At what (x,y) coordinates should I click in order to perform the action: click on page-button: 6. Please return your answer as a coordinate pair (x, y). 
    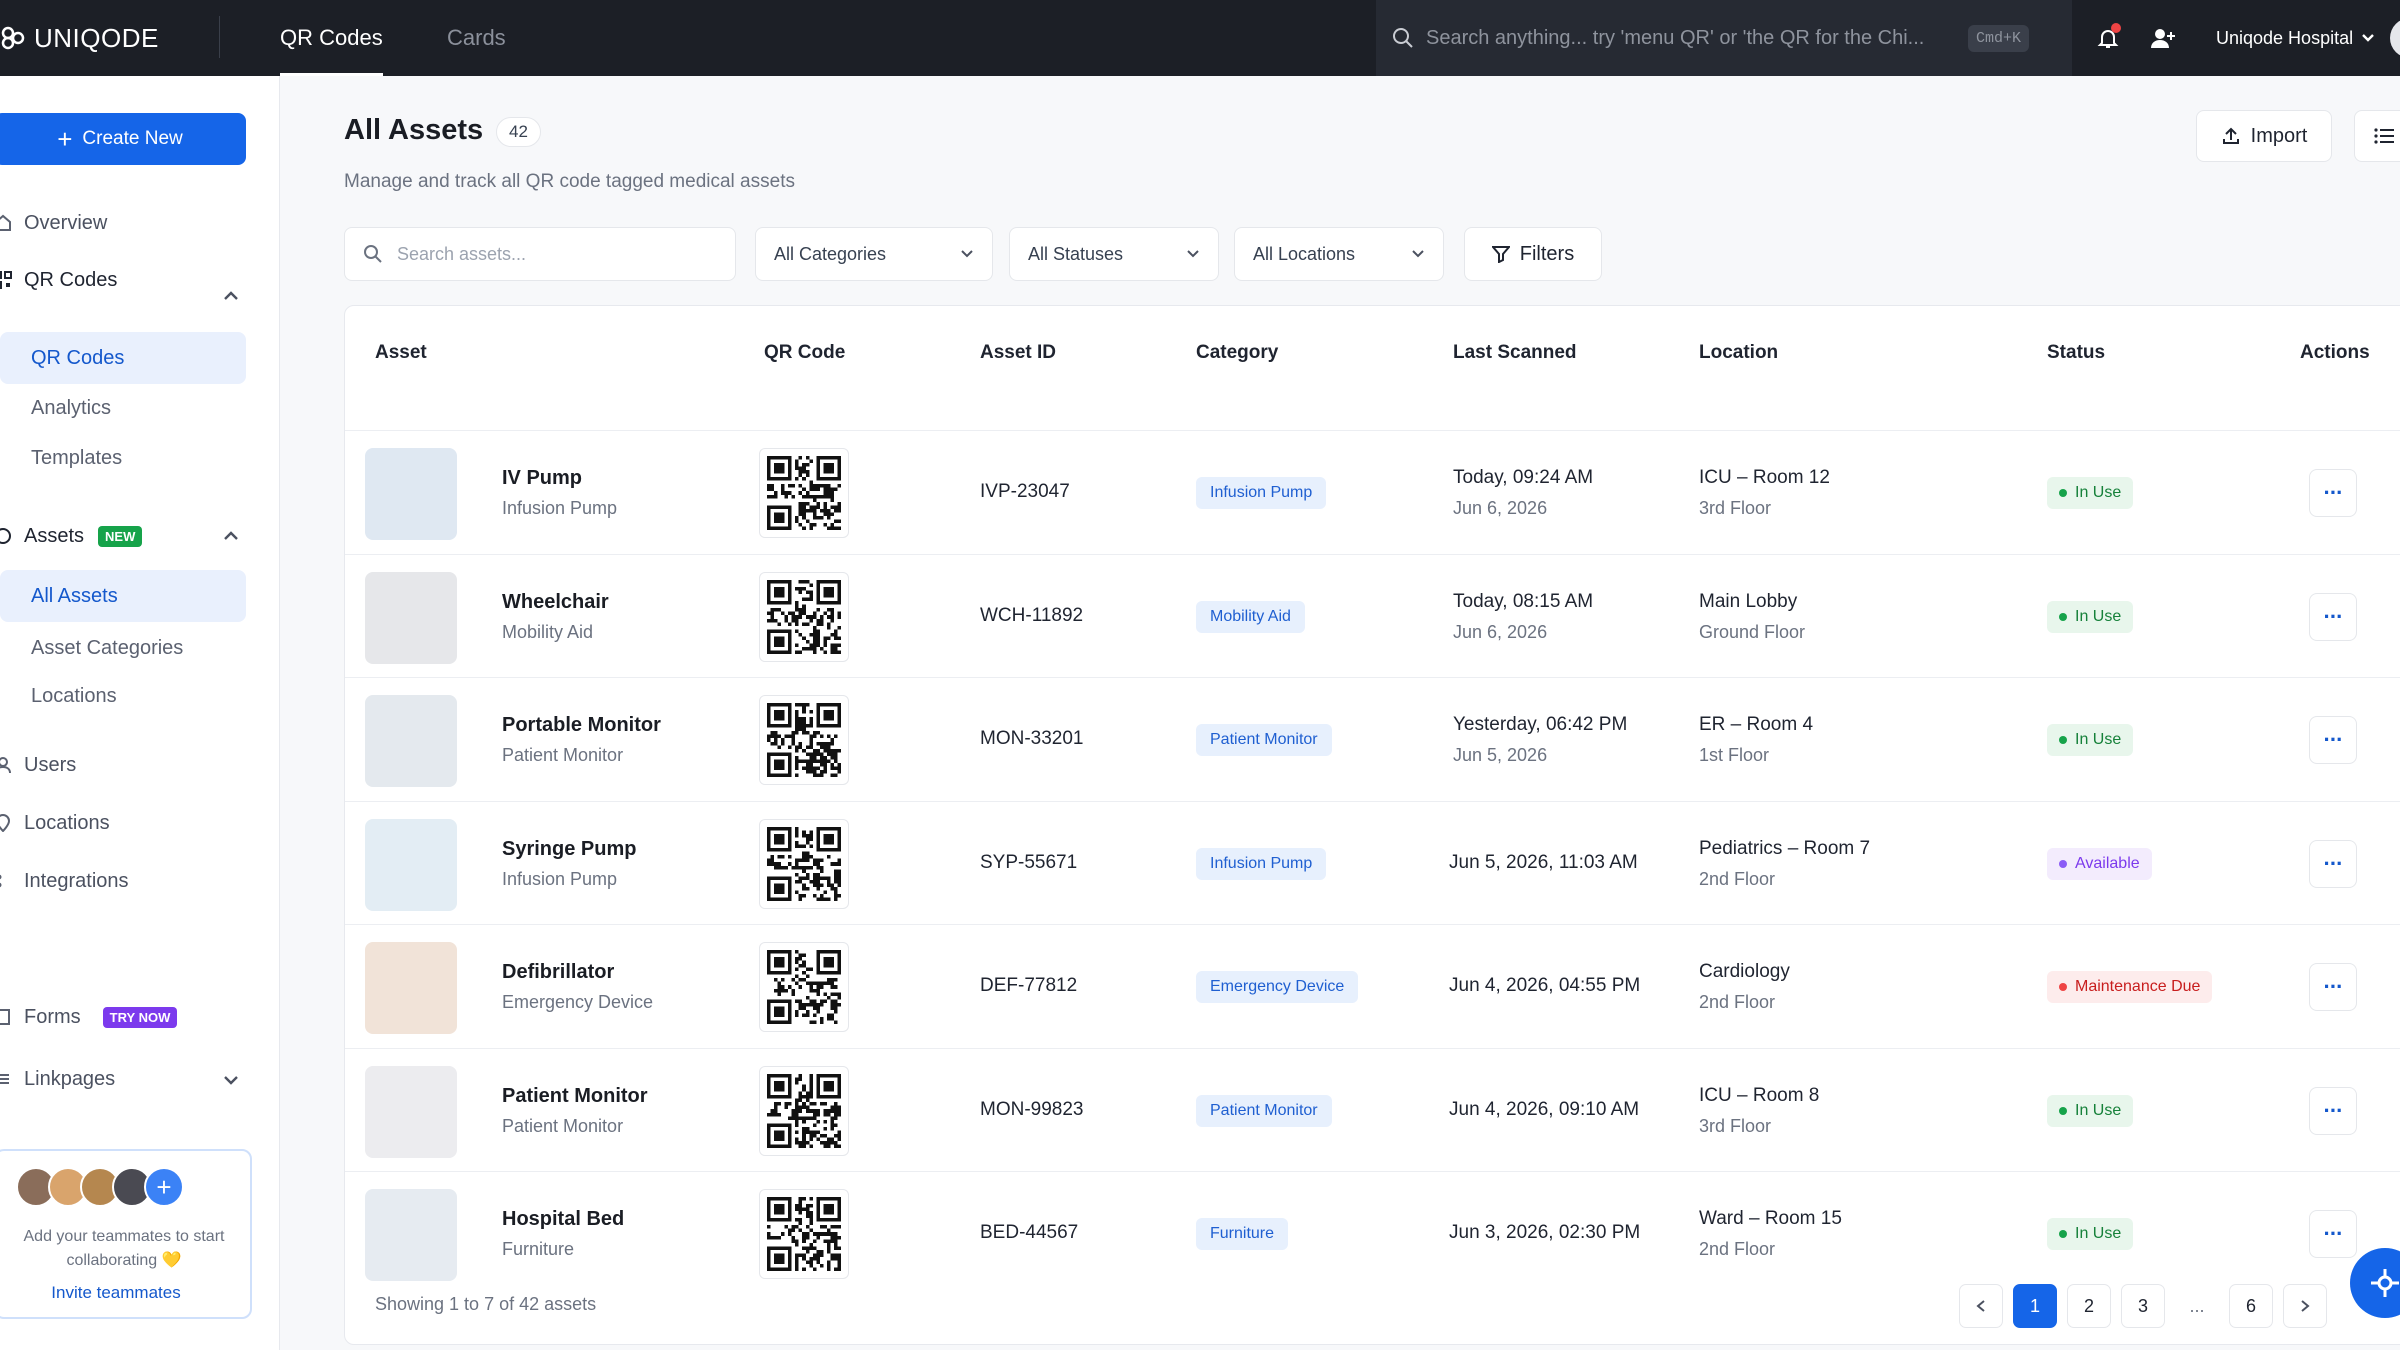
    Looking at the image, I should click on (2251, 1306).